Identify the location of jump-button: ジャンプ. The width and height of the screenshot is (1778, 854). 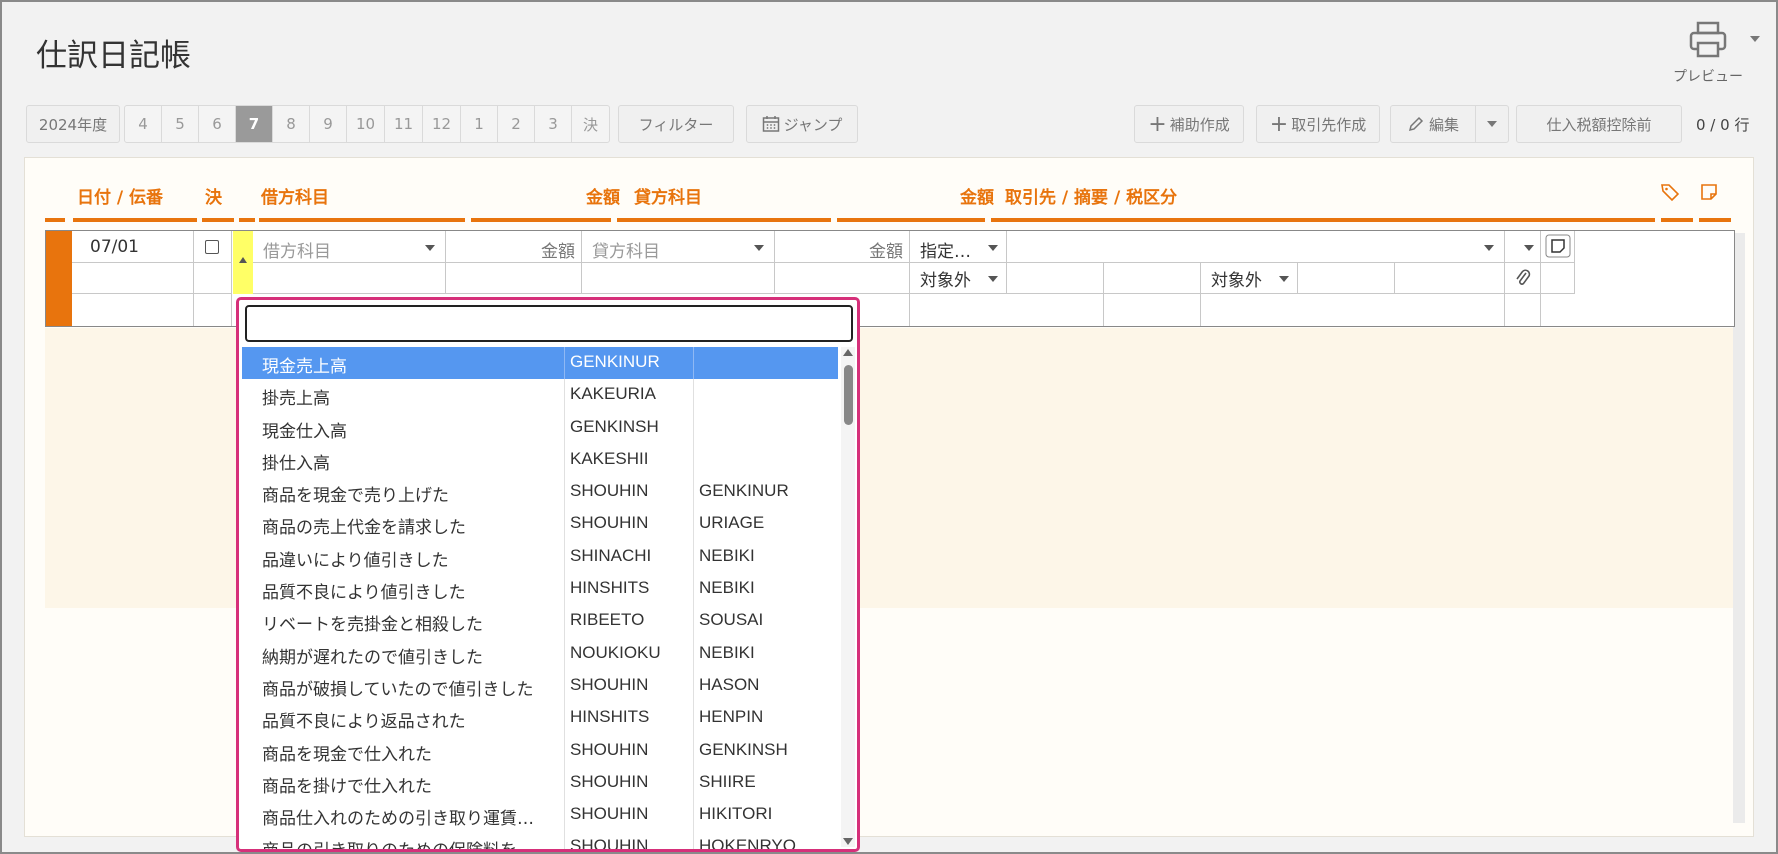
(802, 124).